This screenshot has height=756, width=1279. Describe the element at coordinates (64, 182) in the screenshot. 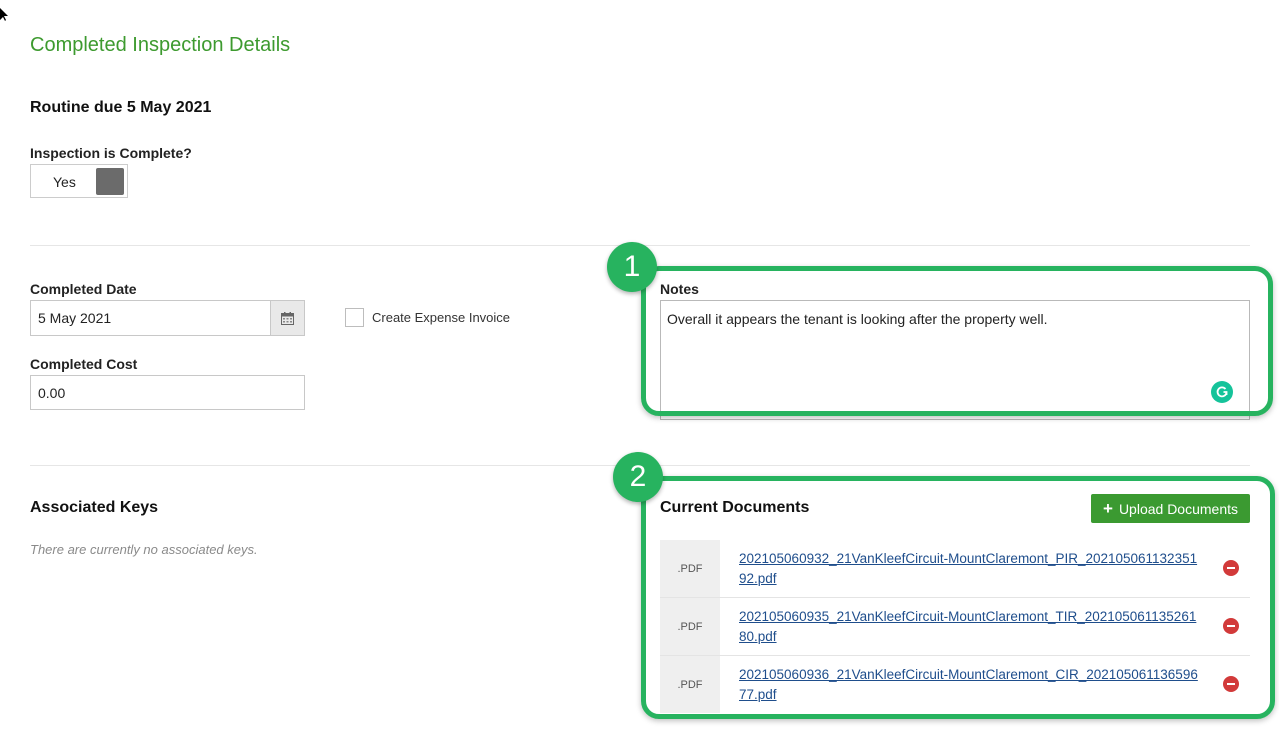

I see `toggle-value: Yes` at that location.